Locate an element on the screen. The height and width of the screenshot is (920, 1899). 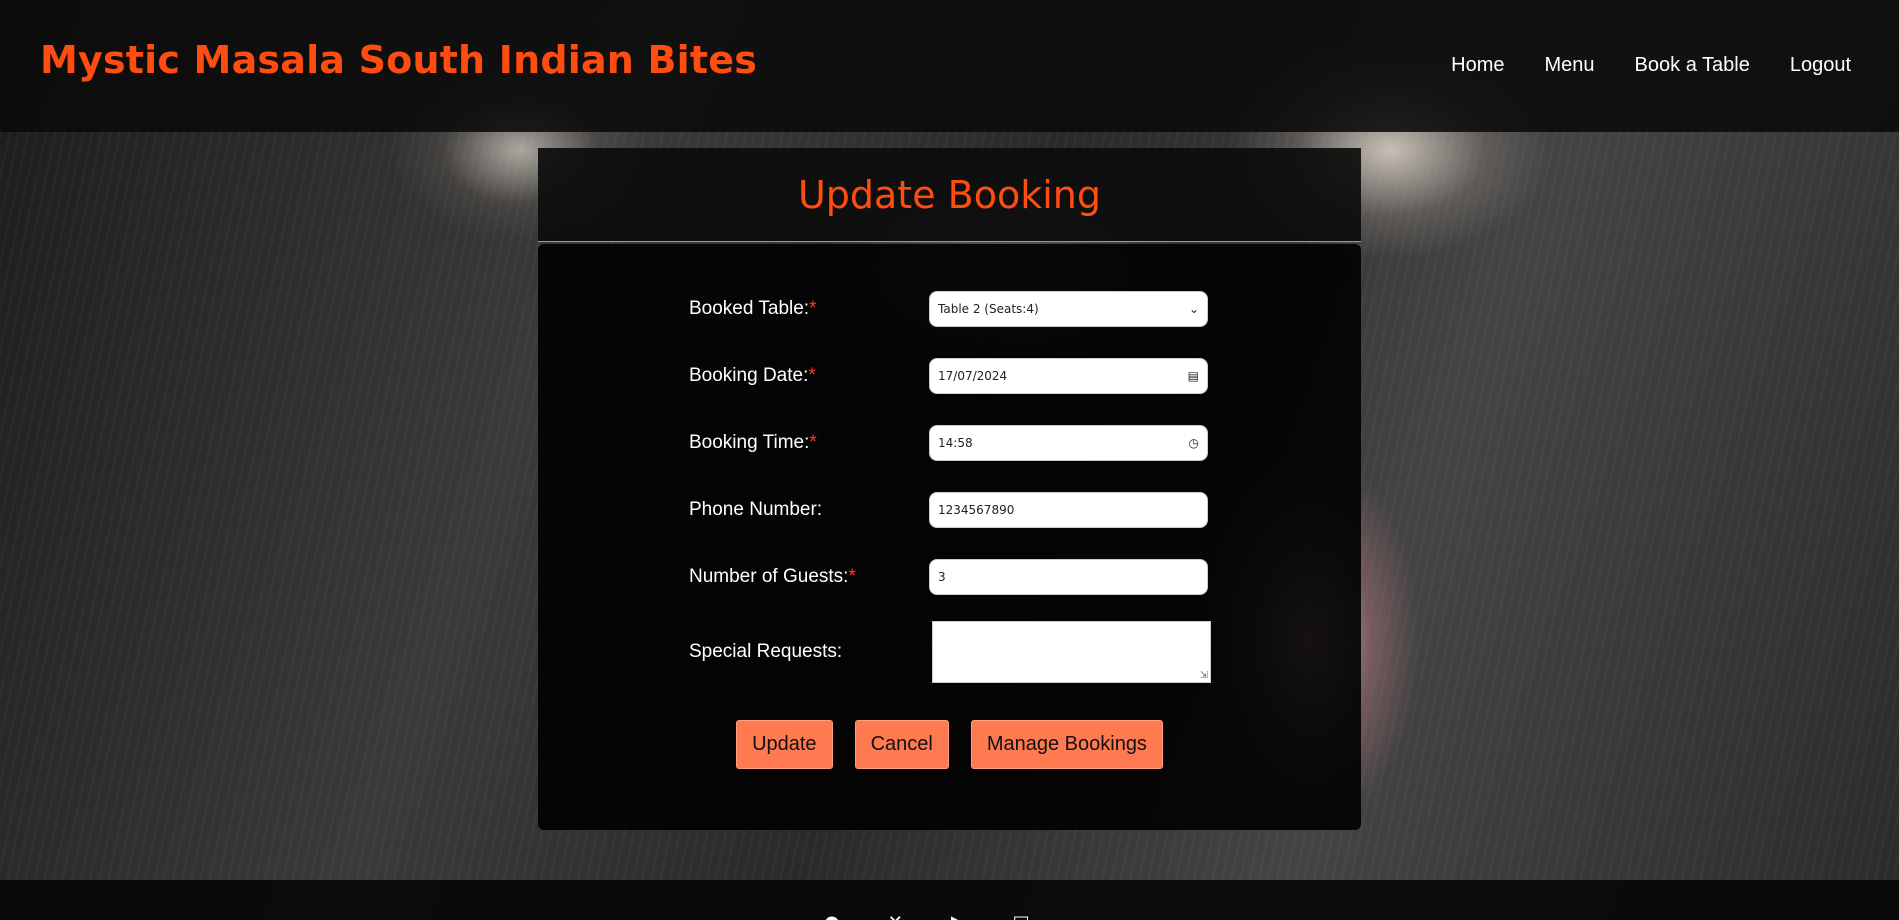
site-footer: ● ✕ ▶ □ is located at coordinates (949, 900).